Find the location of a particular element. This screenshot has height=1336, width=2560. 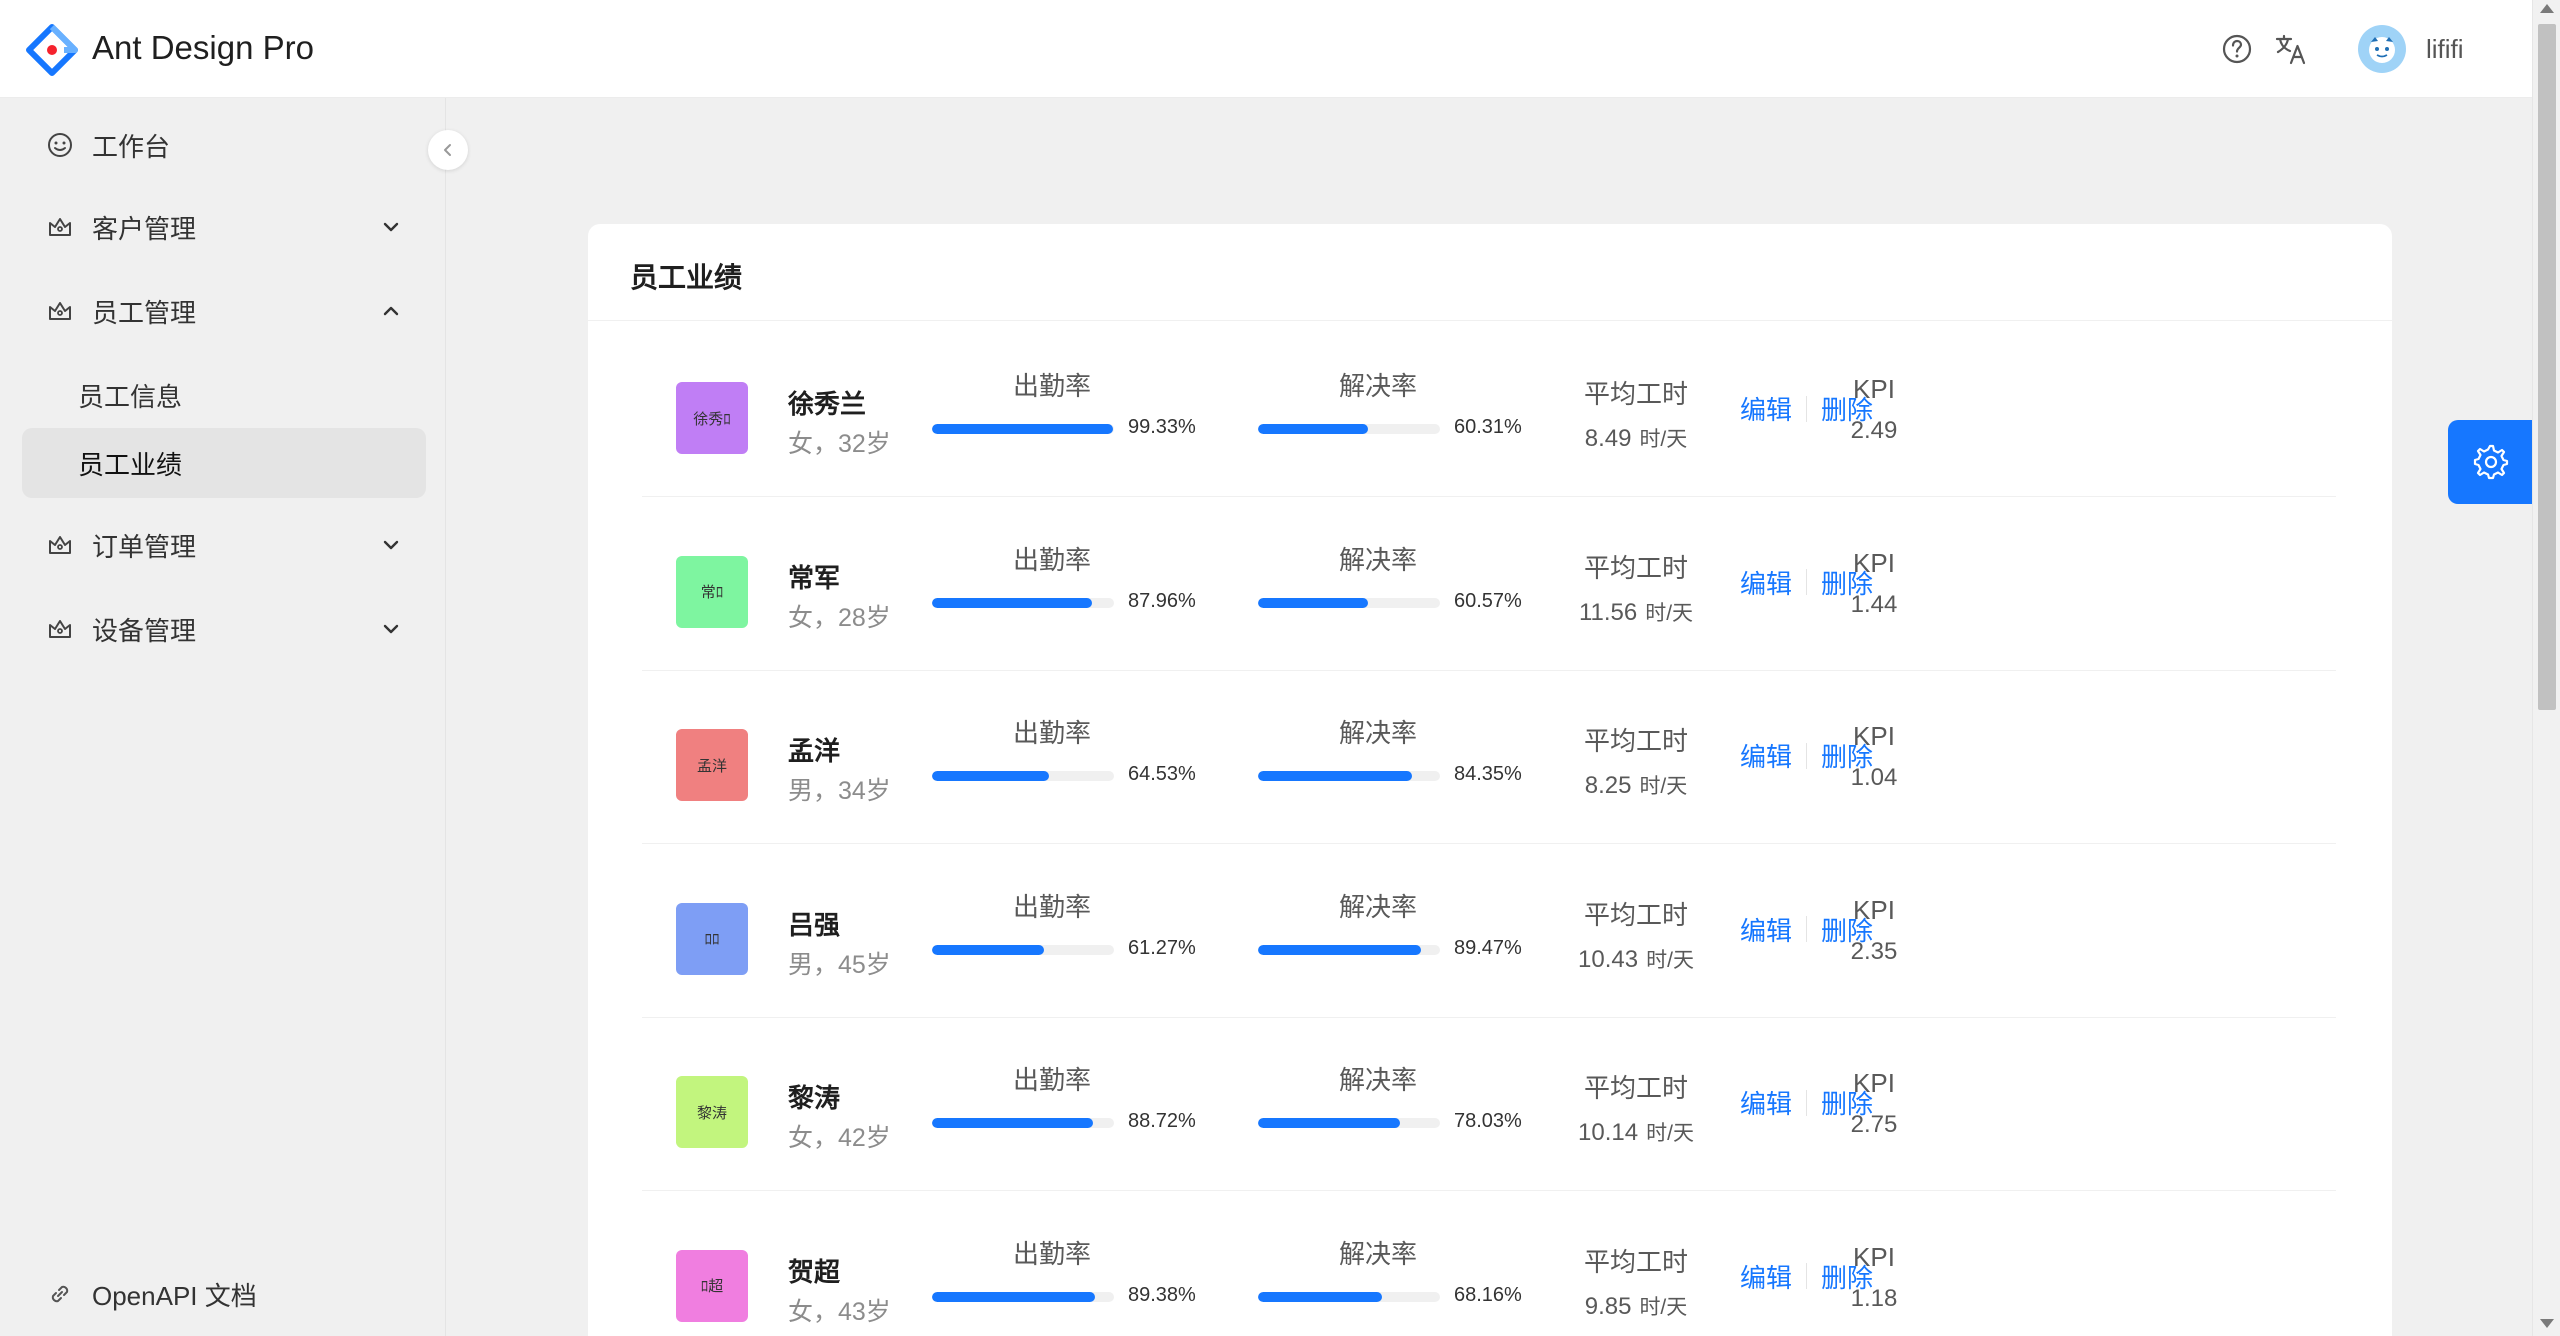

avg-hours-number: 11.56 is located at coordinates (1608, 612).